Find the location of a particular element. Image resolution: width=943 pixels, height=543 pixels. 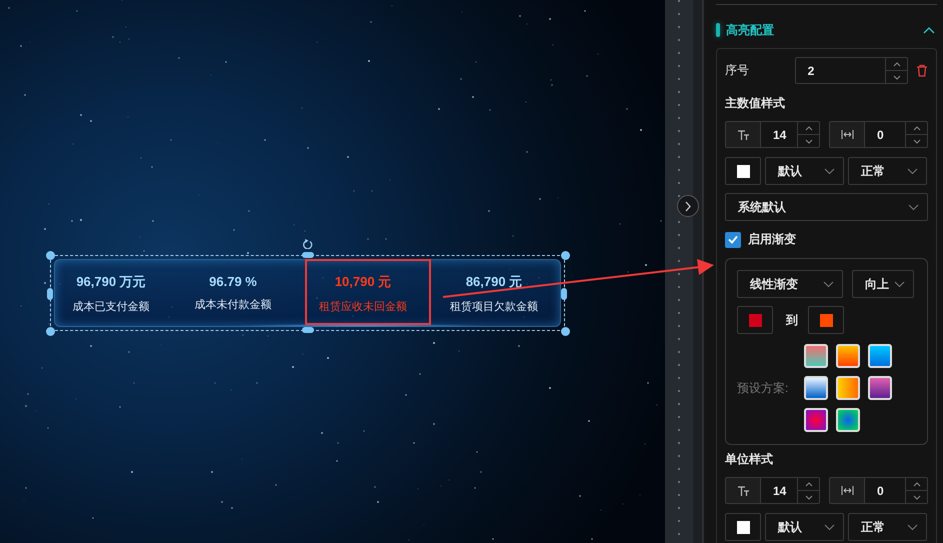

expand-button is located at coordinates (688, 206).